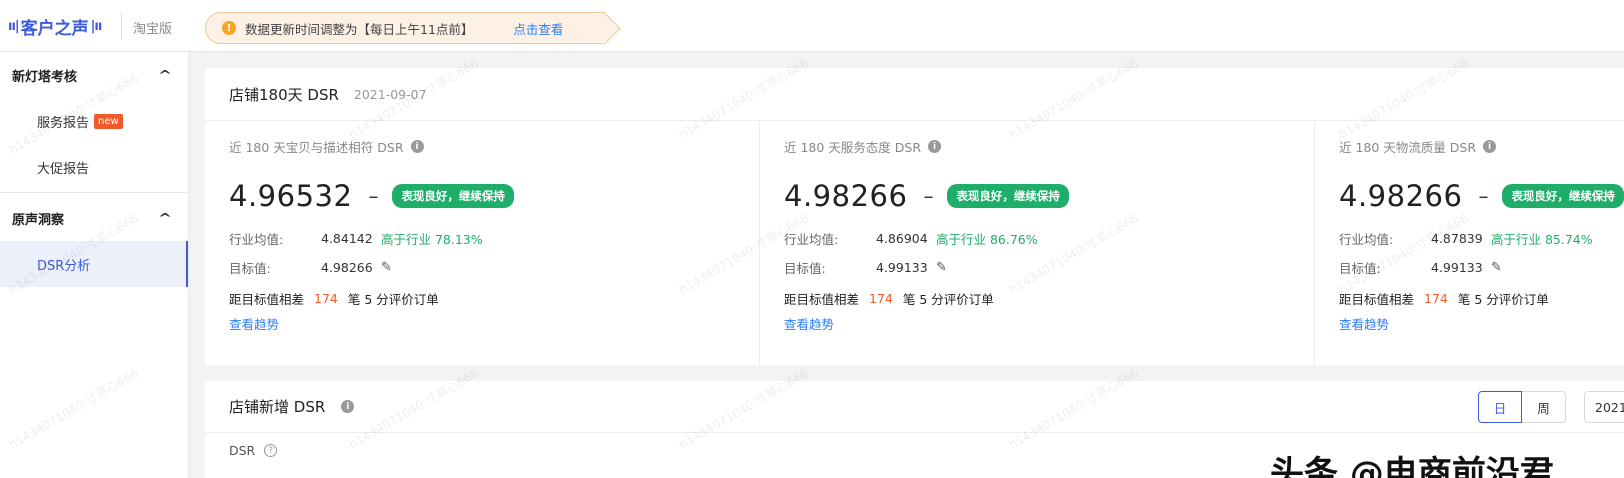 The height and width of the screenshot is (478, 1624). Describe the element at coordinates (229, 28) in the screenshot. I see `warning-icon: !` at that location.